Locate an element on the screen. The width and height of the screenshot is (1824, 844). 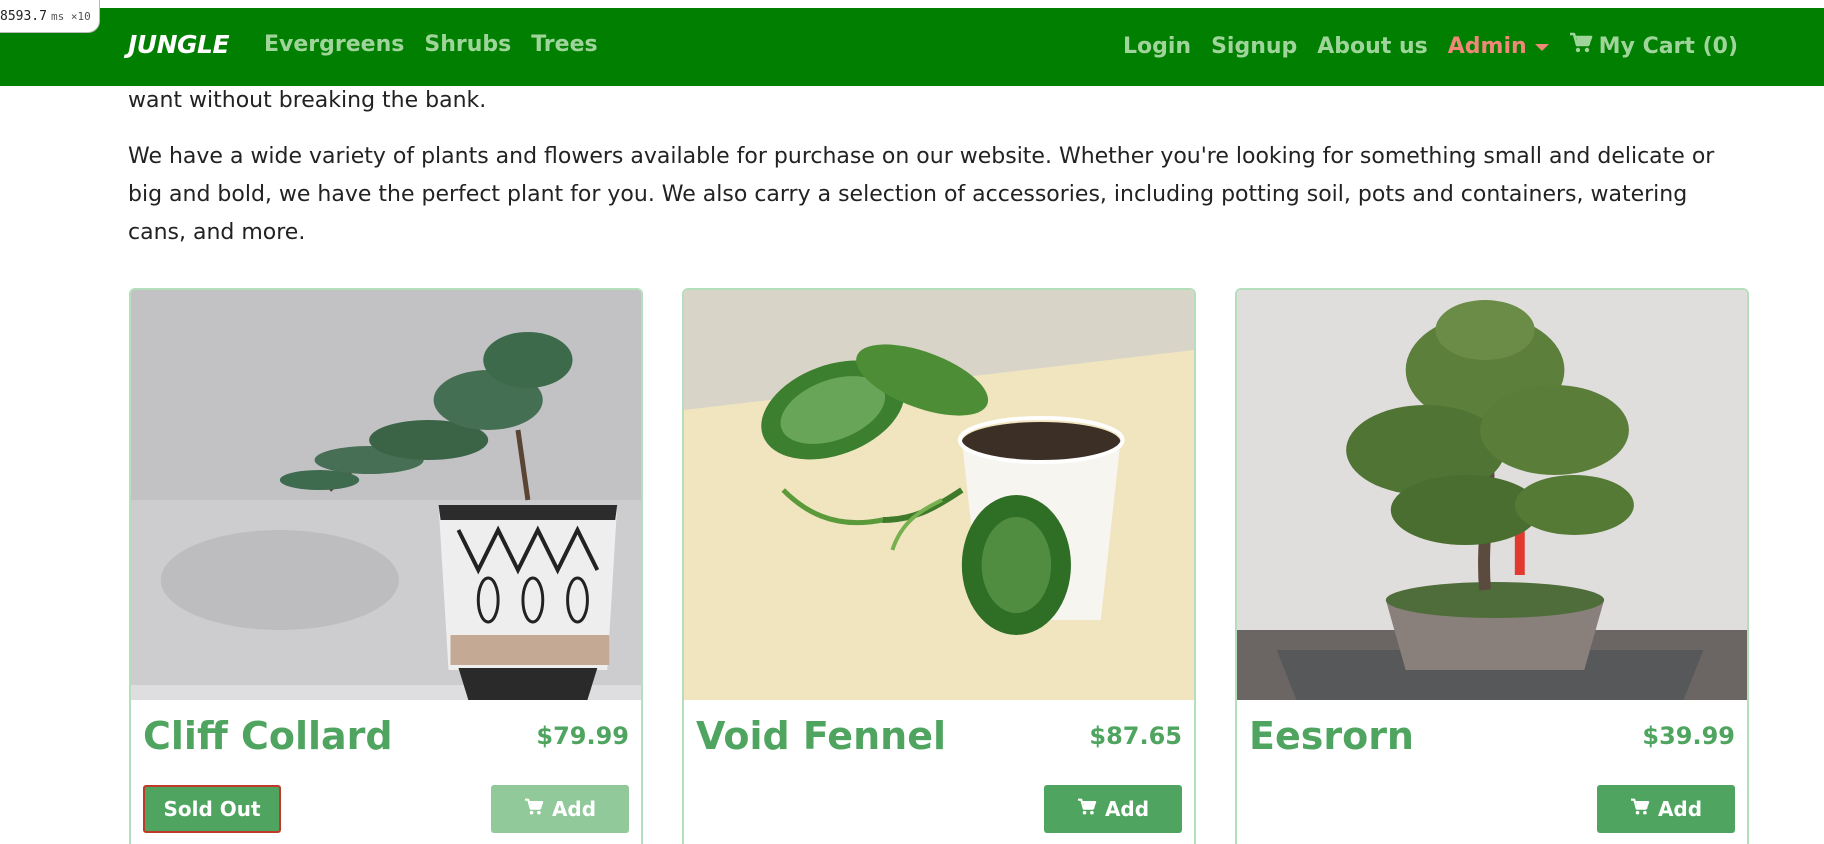
nav-link-signup: Signup is located at coordinates (1254, 46).